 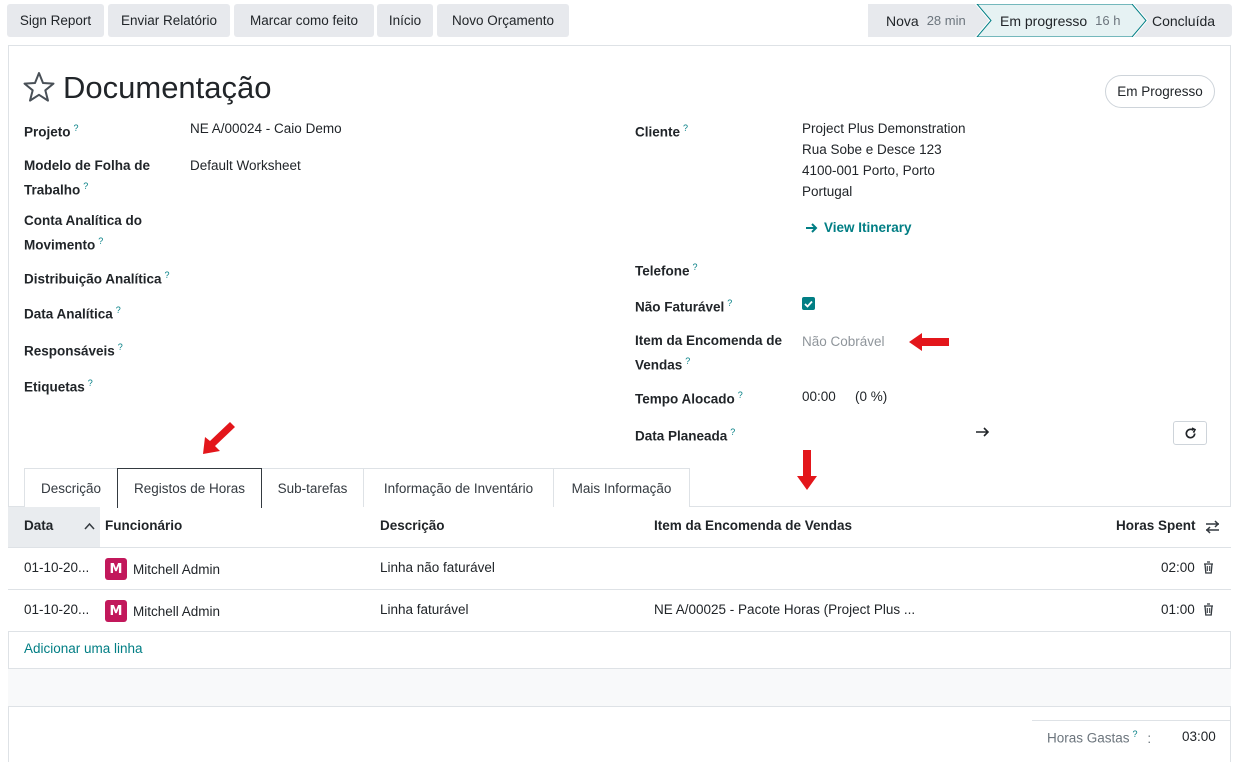 What do you see at coordinates (55, 20) in the screenshot?
I see `sign-report-button: Sign Report` at bounding box center [55, 20].